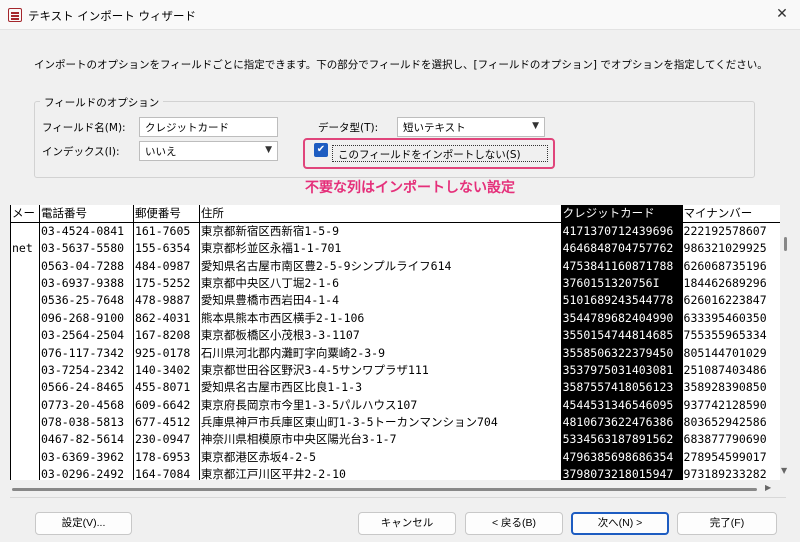 This screenshot has height=542, width=800. What do you see at coordinates (730, 353) in the screenshot?
I see `table-cell: 805144701029` at bounding box center [730, 353].